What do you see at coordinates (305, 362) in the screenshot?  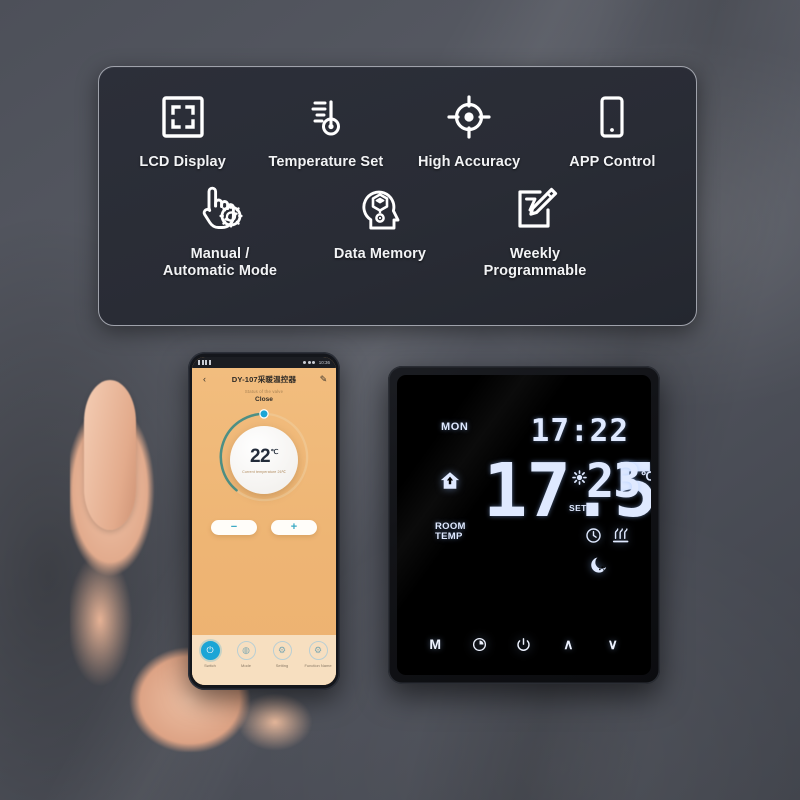 I see `signal-dot-icon` at bounding box center [305, 362].